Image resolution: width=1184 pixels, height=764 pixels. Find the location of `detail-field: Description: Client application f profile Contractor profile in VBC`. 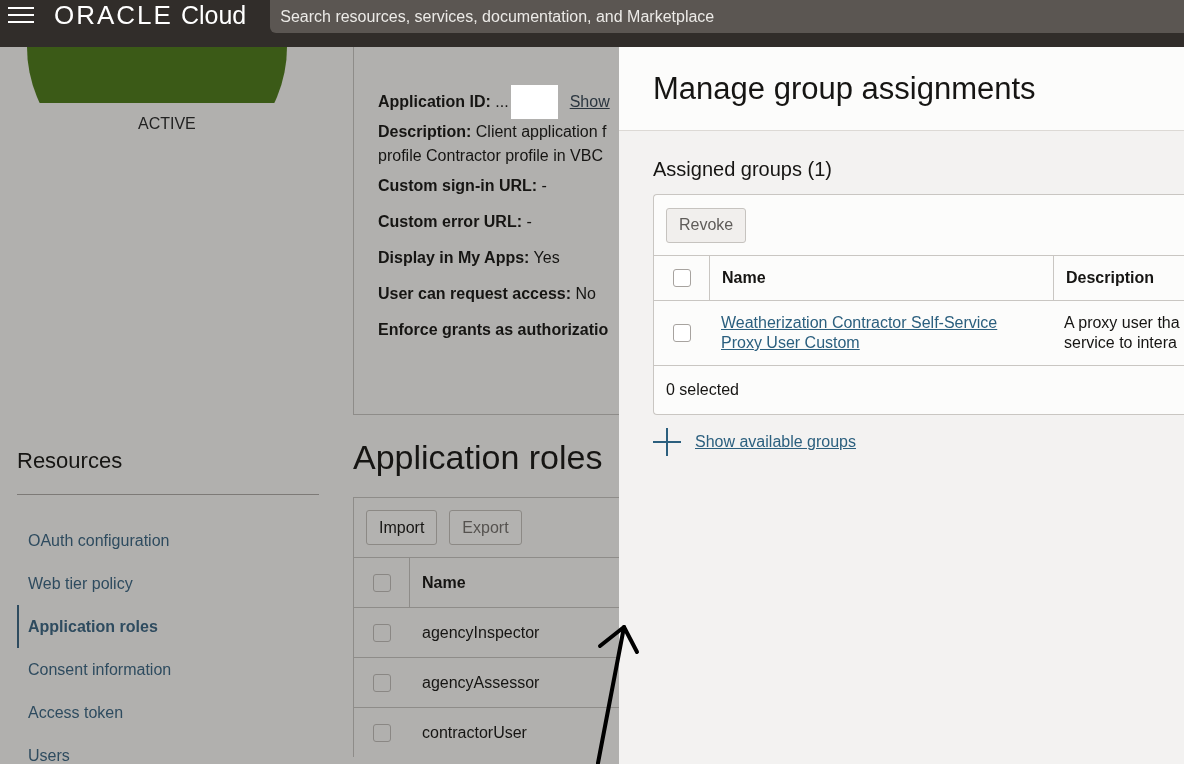

detail-field: Description: Client application f profile Contractor profile in VBC is located at coordinates (492, 144).